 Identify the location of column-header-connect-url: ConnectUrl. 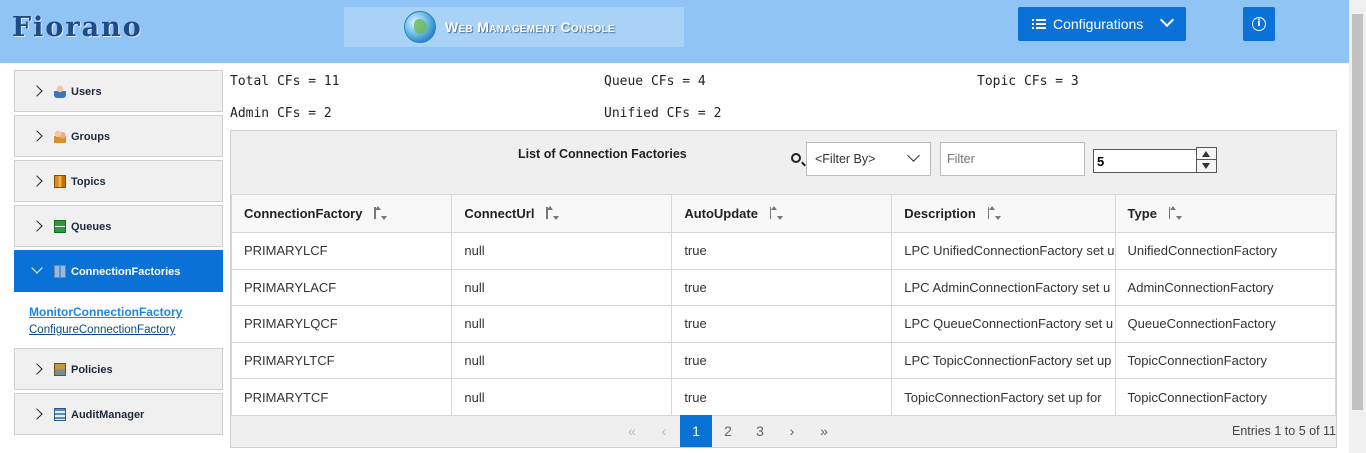
(562, 213).